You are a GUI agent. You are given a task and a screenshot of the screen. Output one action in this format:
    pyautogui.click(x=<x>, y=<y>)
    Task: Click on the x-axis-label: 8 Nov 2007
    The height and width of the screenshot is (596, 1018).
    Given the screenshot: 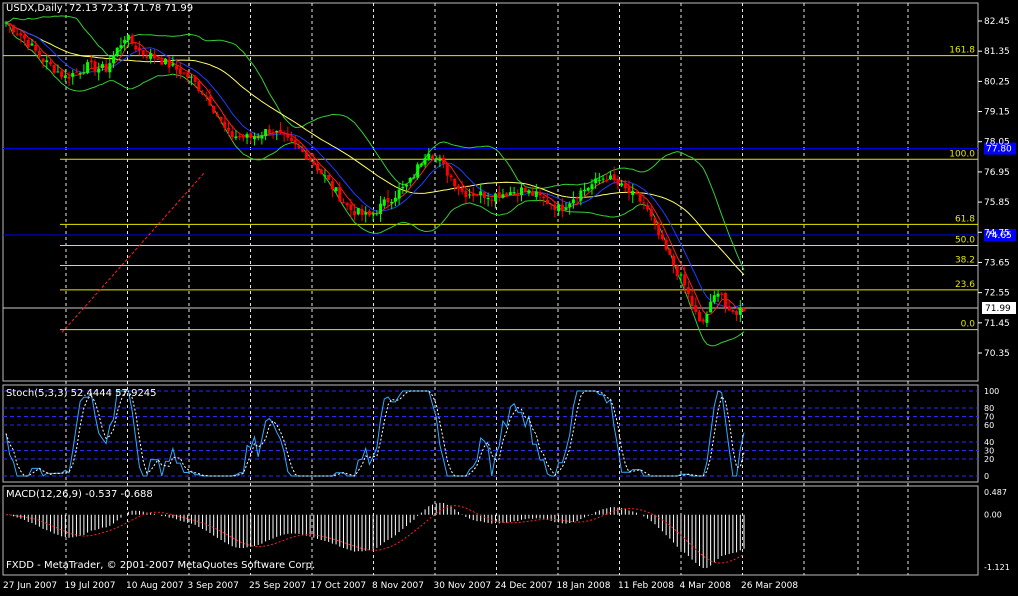 What is the action you would take?
    pyautogui.click(x=398, y=586)
    